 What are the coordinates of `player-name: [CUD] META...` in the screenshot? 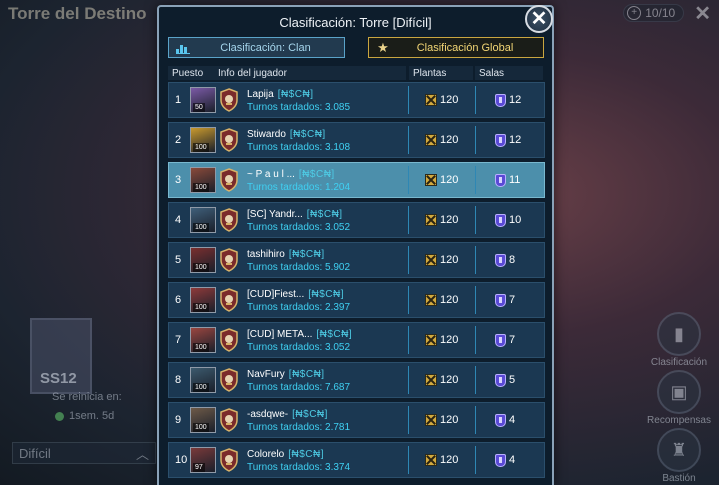 It's located at (280, 334).